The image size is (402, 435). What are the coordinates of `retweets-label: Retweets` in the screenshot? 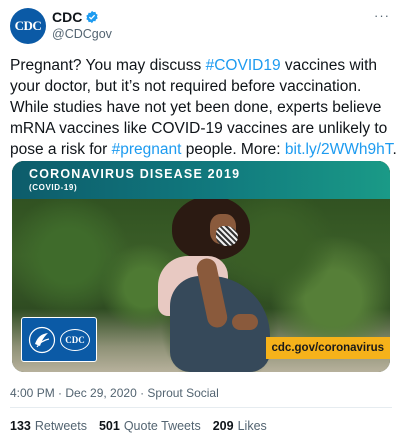 It's located at (60, 426).